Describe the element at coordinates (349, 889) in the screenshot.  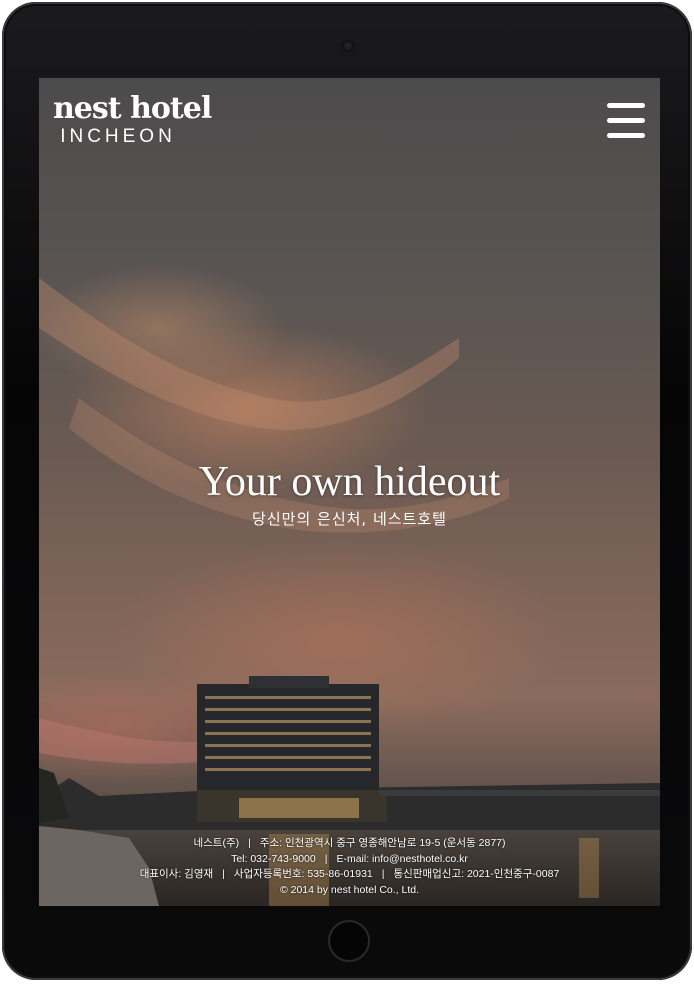
I see `copyright: © 2014 by nest hotel Co., Ltd.` at that location.